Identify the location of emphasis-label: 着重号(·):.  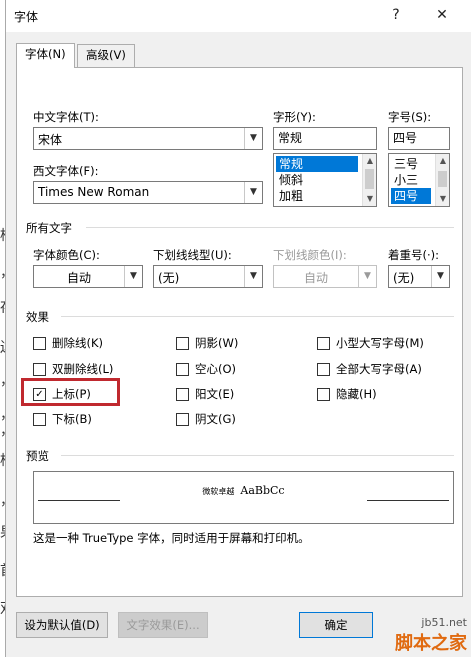
(414, 255).